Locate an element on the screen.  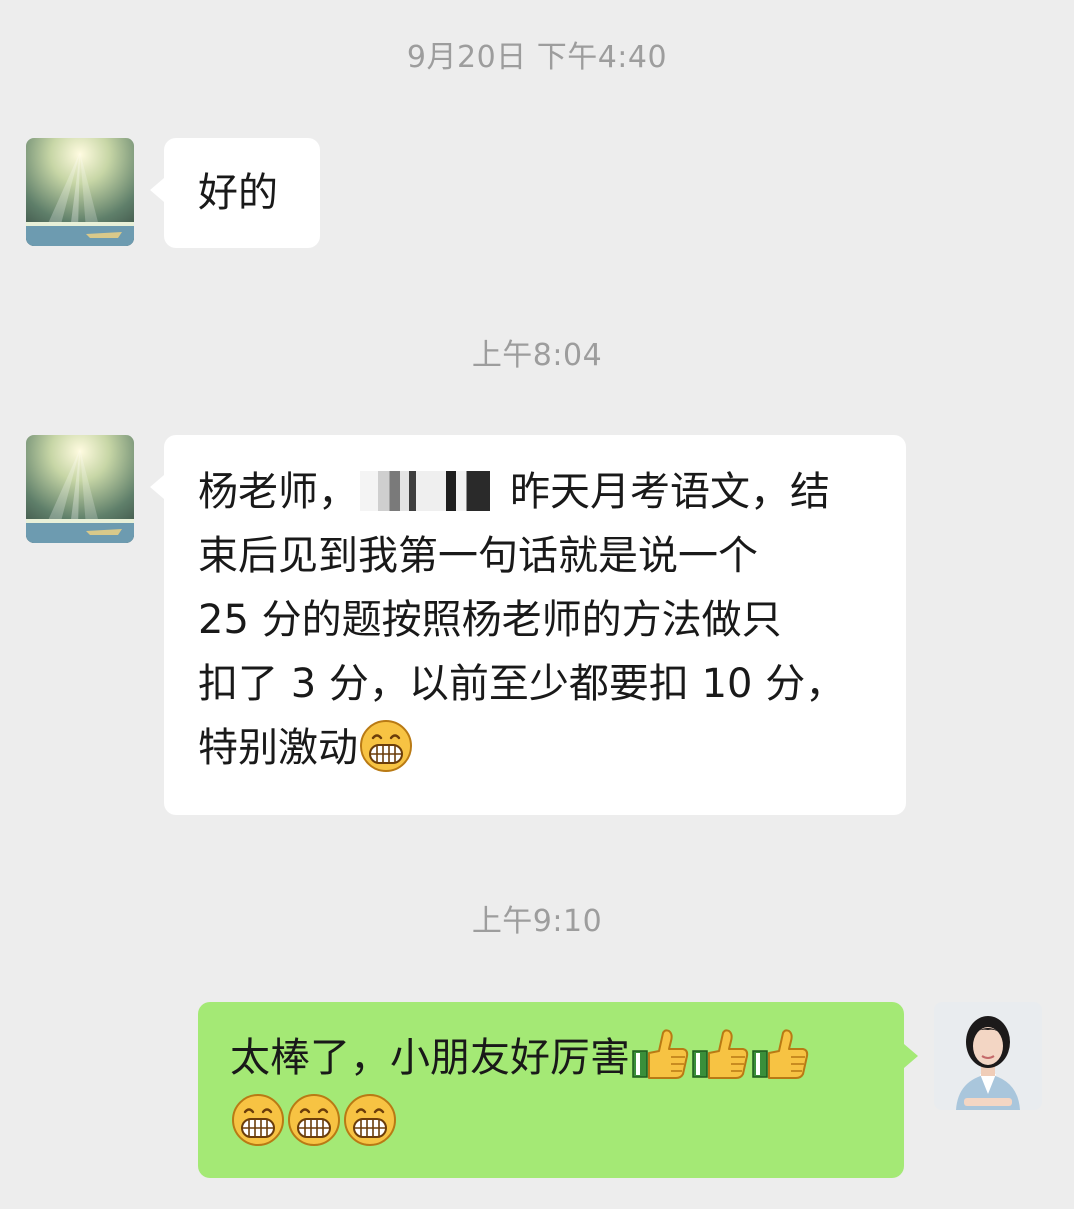
message-text: 昨天月考语文，结 is located at coordinates (670, 492).